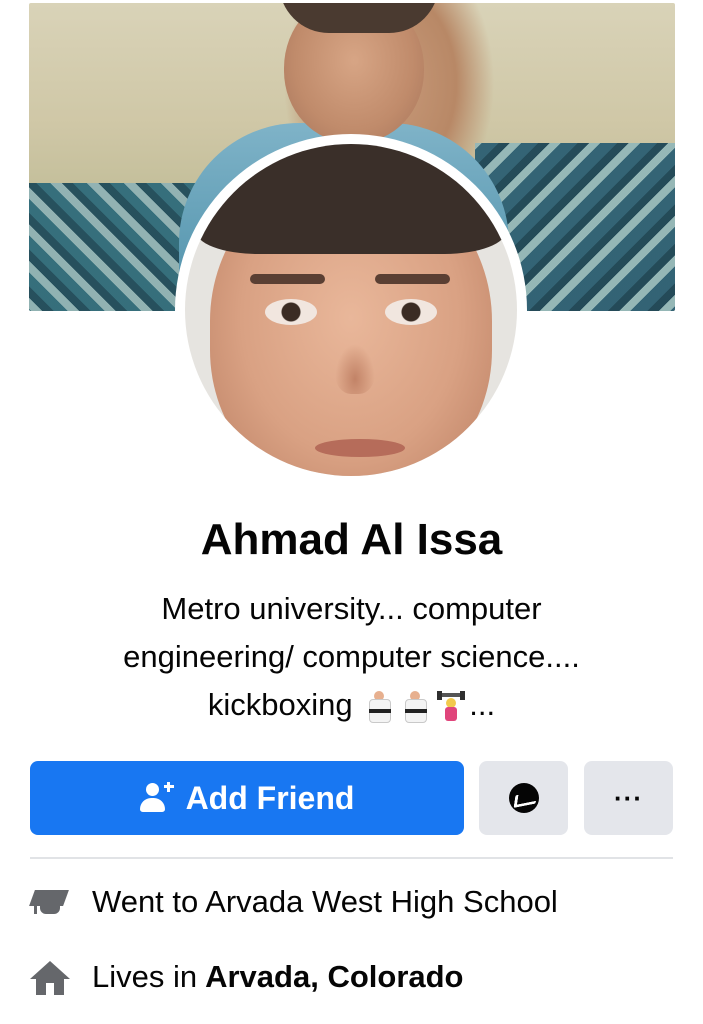 Image resolution: width=703 pixels, height=1024 pixels. What do you see at coordinates (351, 858) in the screenshot?
I see `divider` at bounding box center [351, 858].